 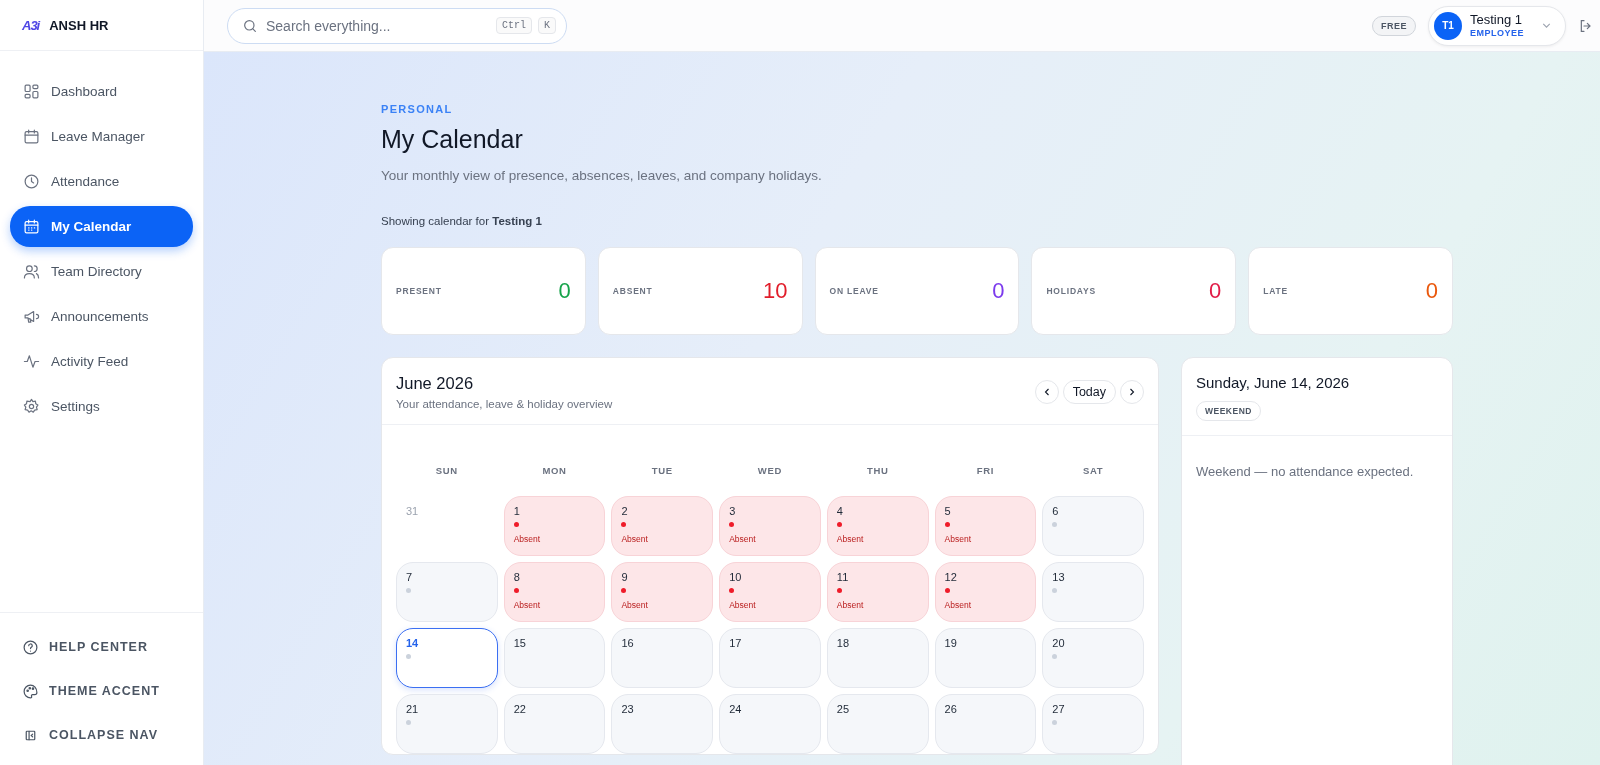 I want to click on sidebar-item: Announcements, so click(x=101, y=316).